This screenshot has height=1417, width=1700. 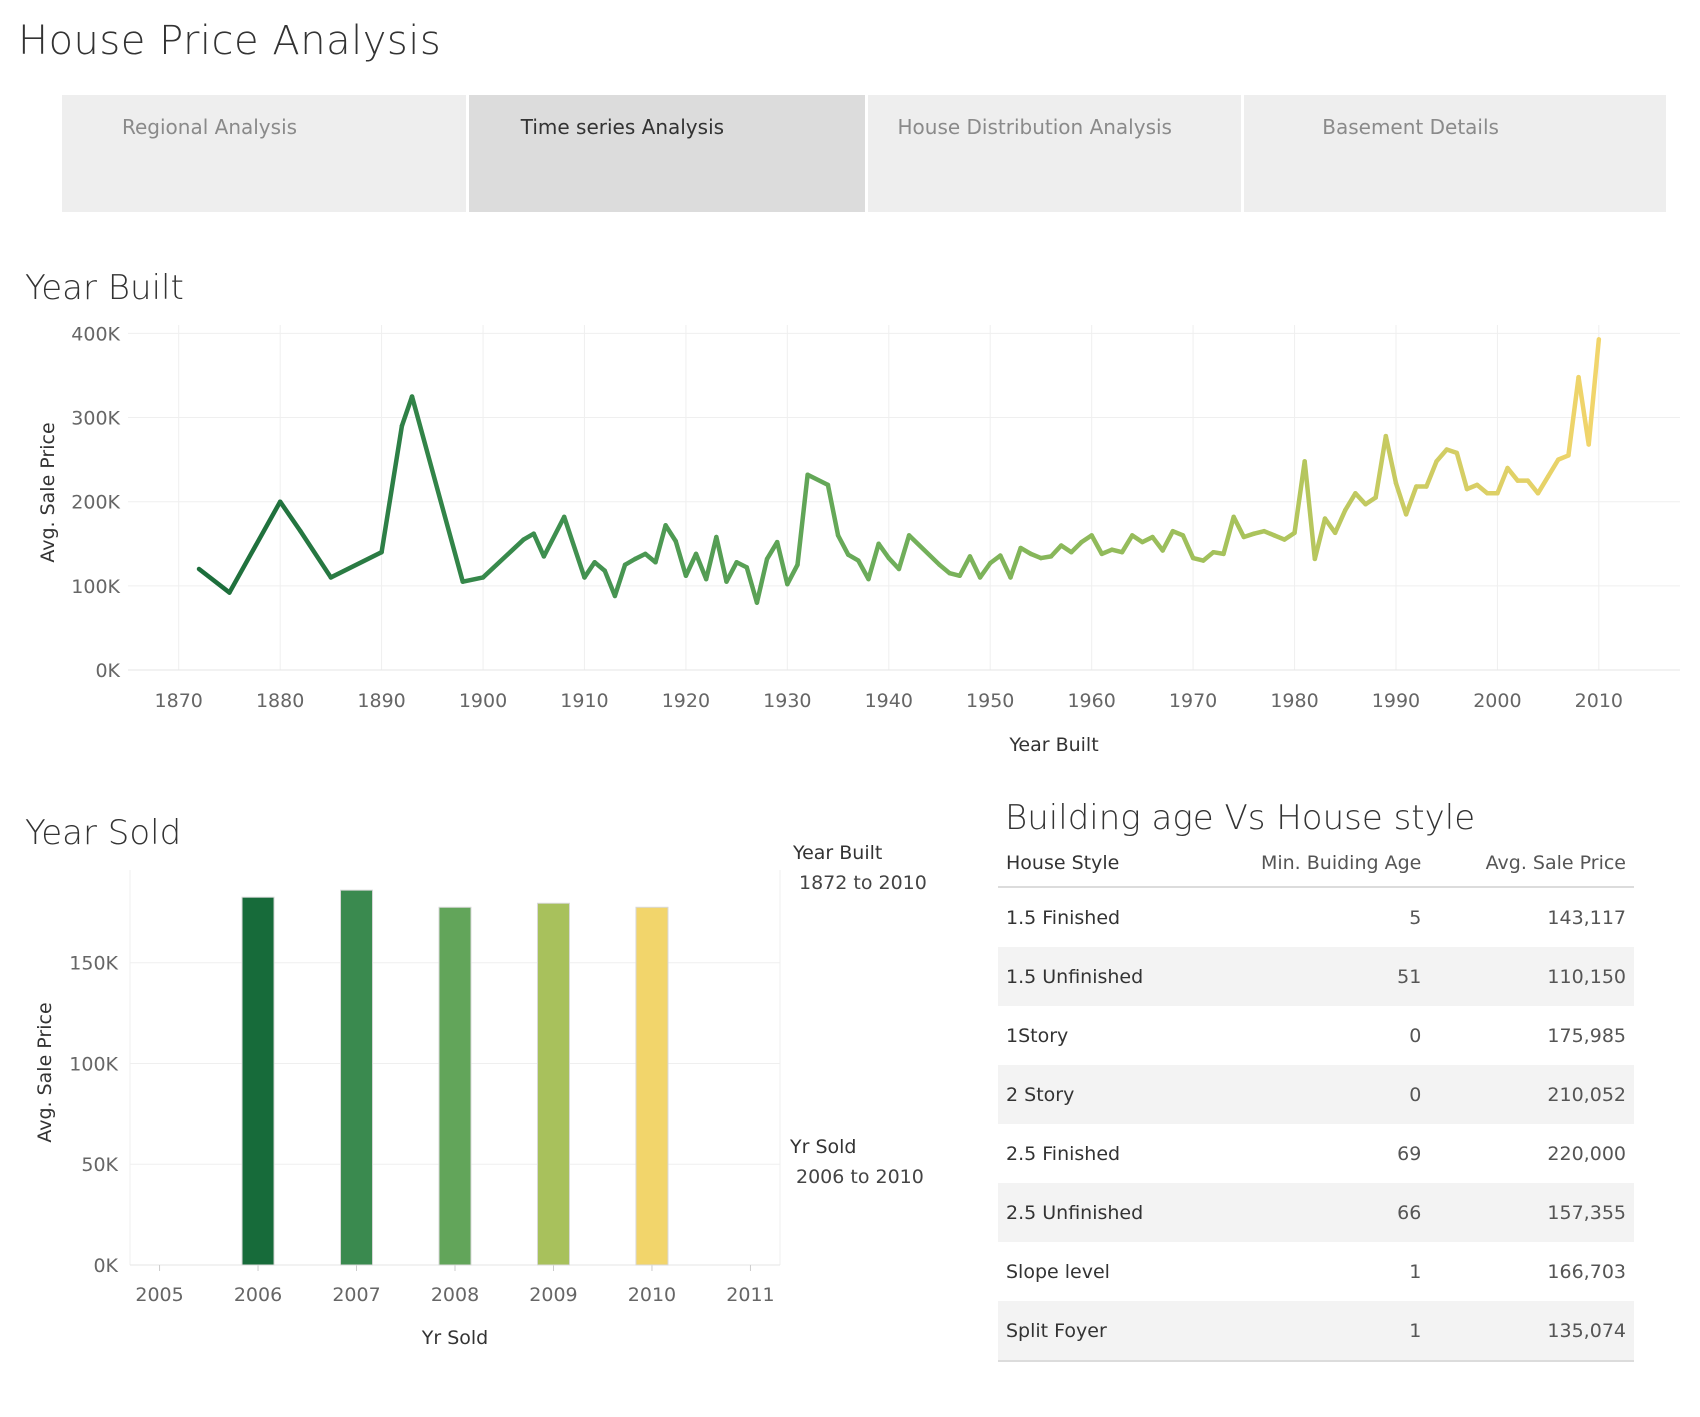 I want to click on avg-price-cell: 110,150, so click(x=1531, y=976).